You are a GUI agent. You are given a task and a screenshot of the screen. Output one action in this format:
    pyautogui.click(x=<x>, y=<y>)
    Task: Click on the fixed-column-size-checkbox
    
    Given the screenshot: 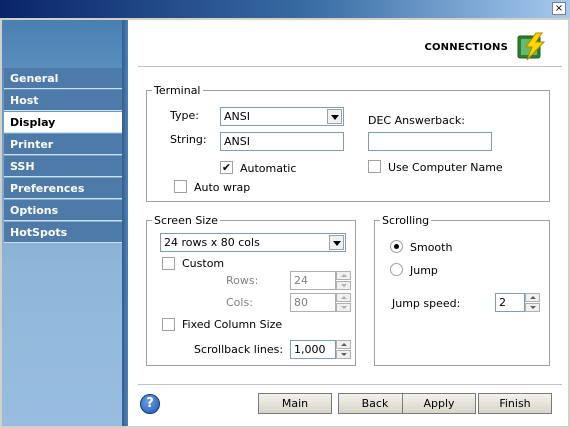 What is the action you would take?
    pyautogui.click(x=168, y=324)
    